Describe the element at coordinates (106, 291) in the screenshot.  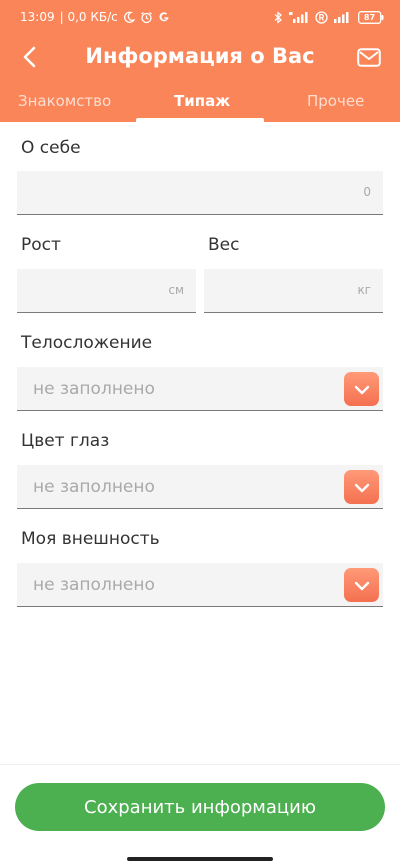
I see `height-input: см` at that location.